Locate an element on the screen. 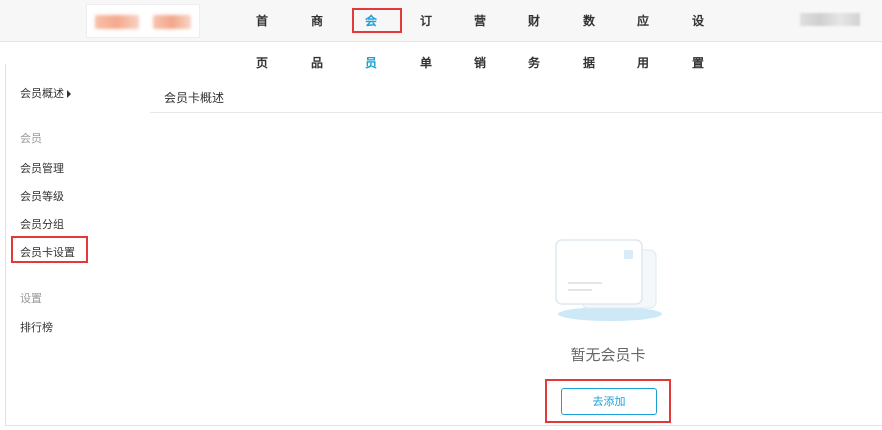 This screenshot has width=882, height=430. sidebar-item-overview-label: 会员概述 is located at coordinates (42, 93).